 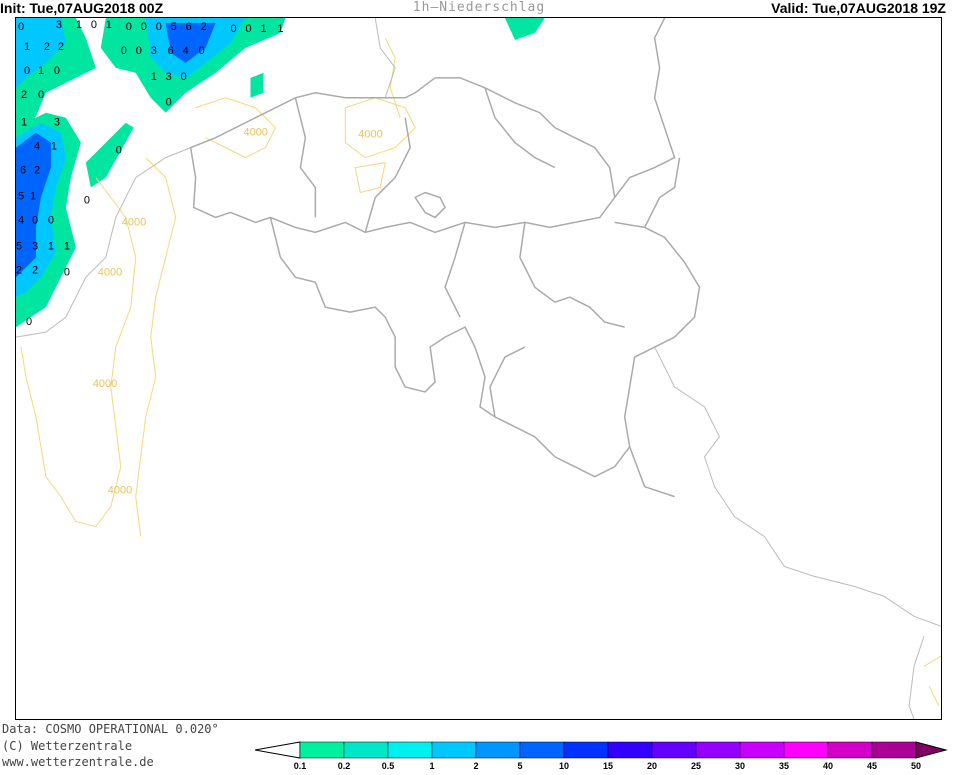 What do you see at coordinates (109, 155) in the screenshot?
I see `precip-patch-small` at bounding box center [109, 155].